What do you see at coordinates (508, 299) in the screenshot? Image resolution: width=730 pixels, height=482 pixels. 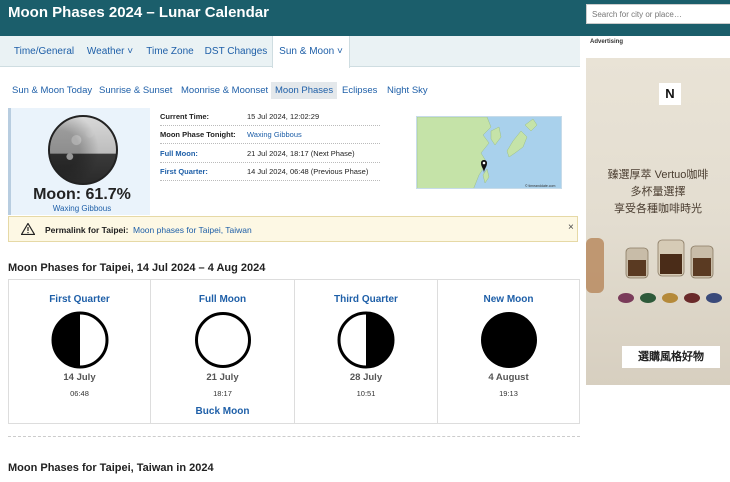 I see `phase-name-link: New Moon` at bounding box center [508, 299].